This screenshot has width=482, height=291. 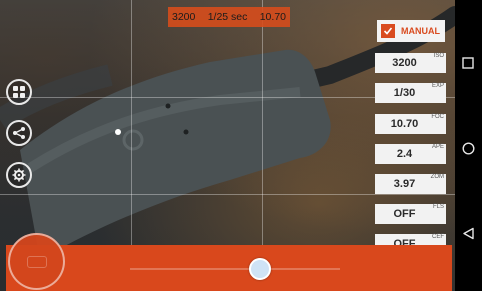 I want to click on flash-tag: FLS, so click(x=438, y=207).